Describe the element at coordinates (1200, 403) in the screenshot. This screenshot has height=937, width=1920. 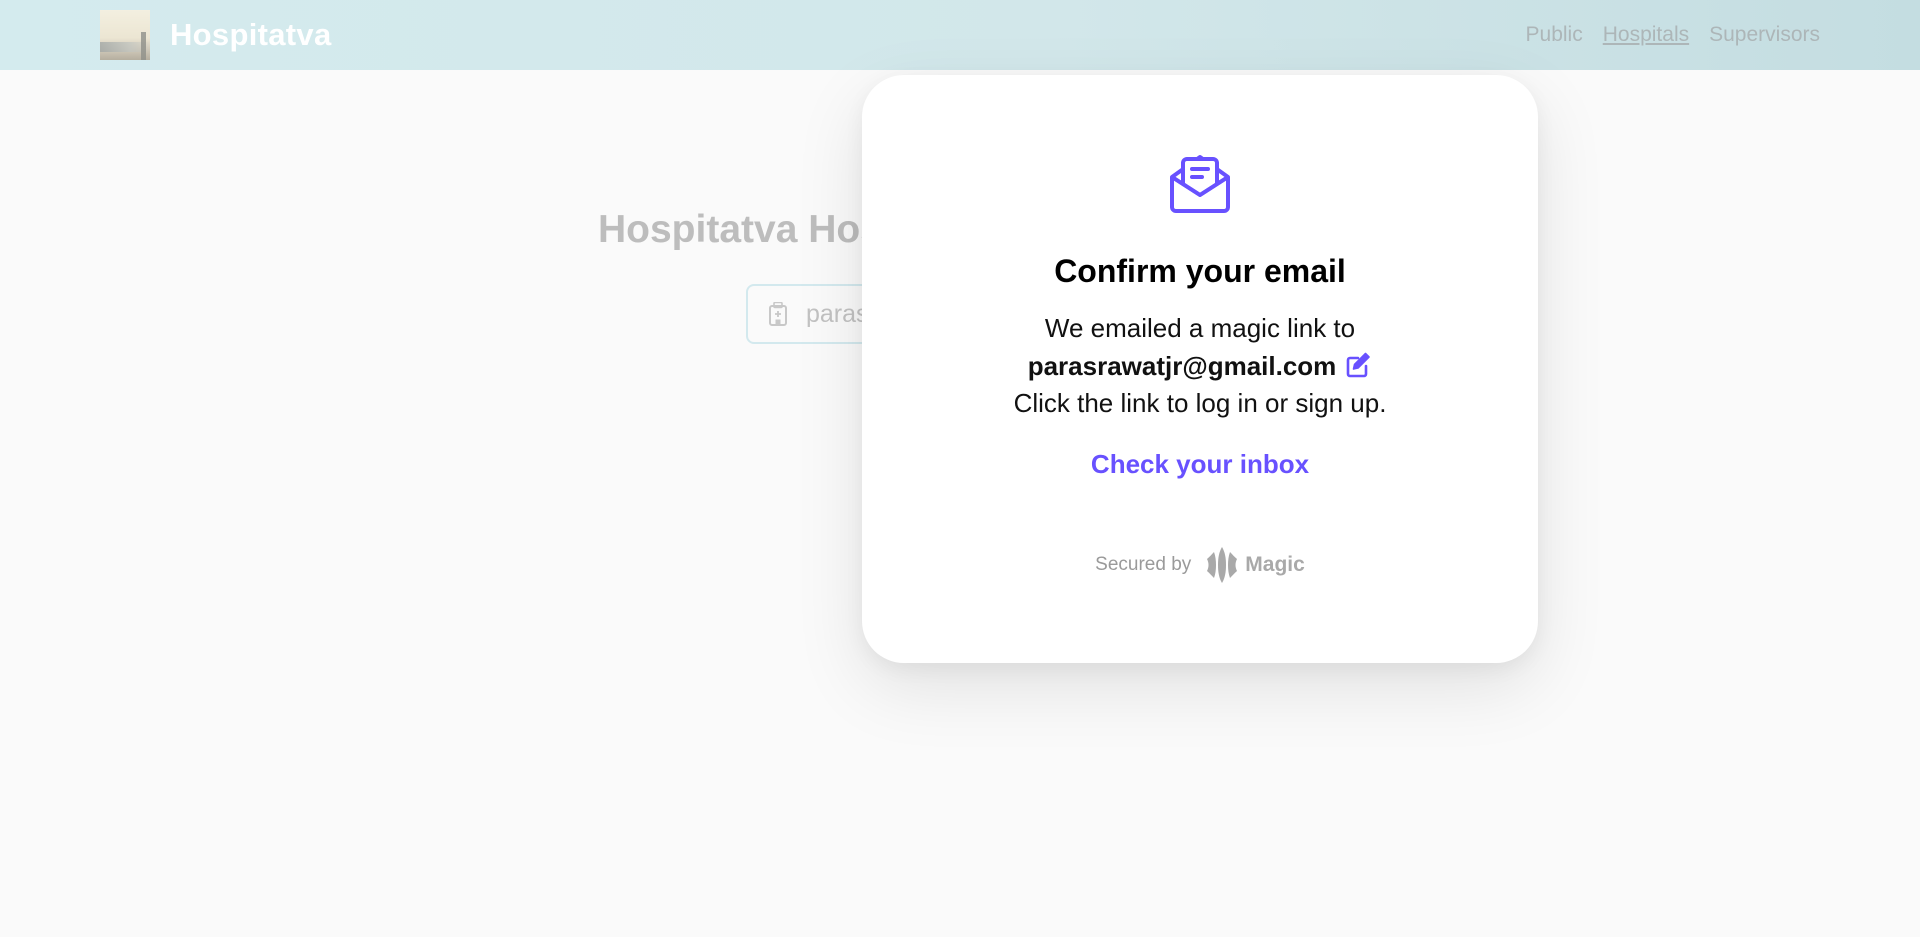
I see `login-instructions: Click the link to log in or sign up.` at that location.